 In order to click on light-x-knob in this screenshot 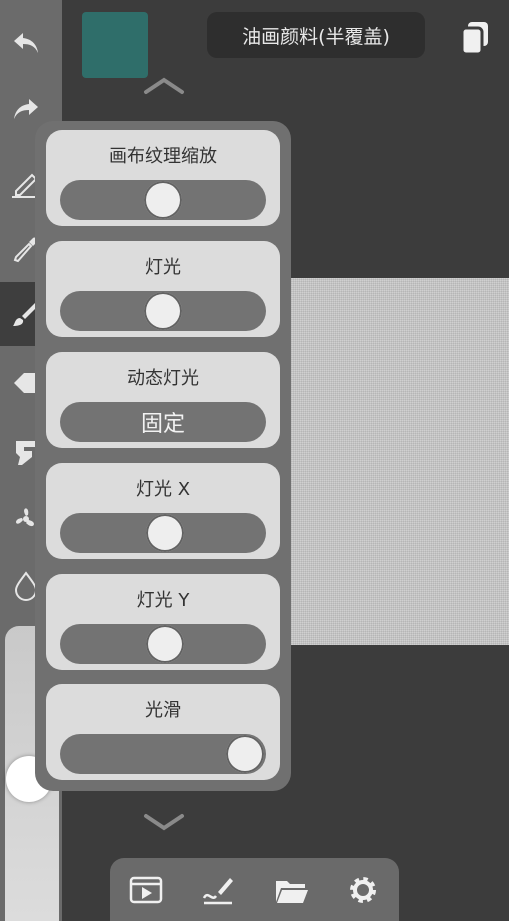, I will do `click(165, 533)`.